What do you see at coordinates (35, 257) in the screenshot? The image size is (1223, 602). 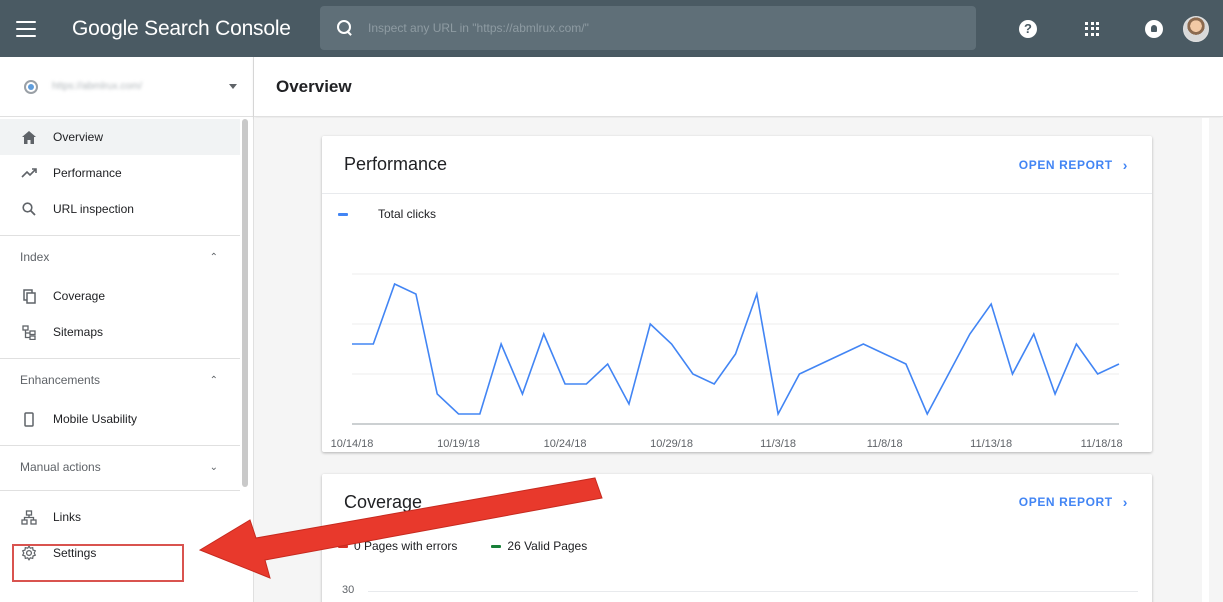 I see `section-label: Index` at bounding box center [35, 257].